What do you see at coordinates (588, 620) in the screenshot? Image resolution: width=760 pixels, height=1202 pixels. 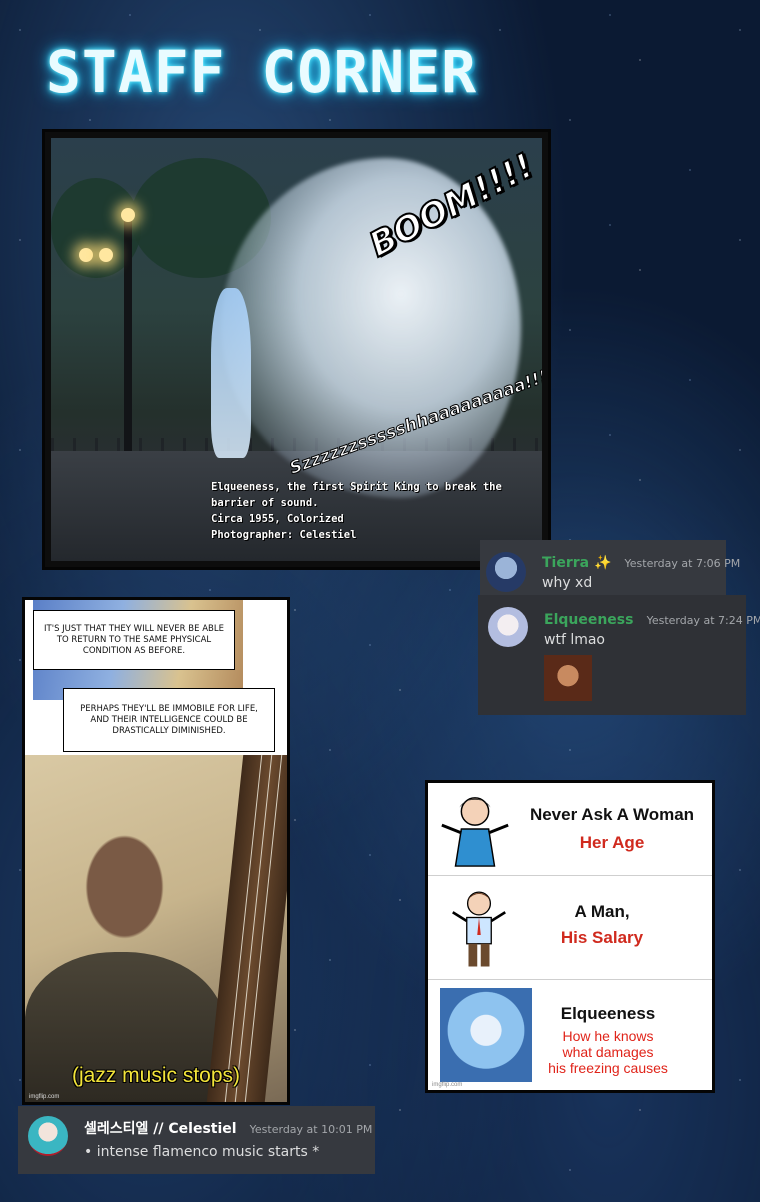 I see `username: Elqueeness` at bounding box center [588, 620].